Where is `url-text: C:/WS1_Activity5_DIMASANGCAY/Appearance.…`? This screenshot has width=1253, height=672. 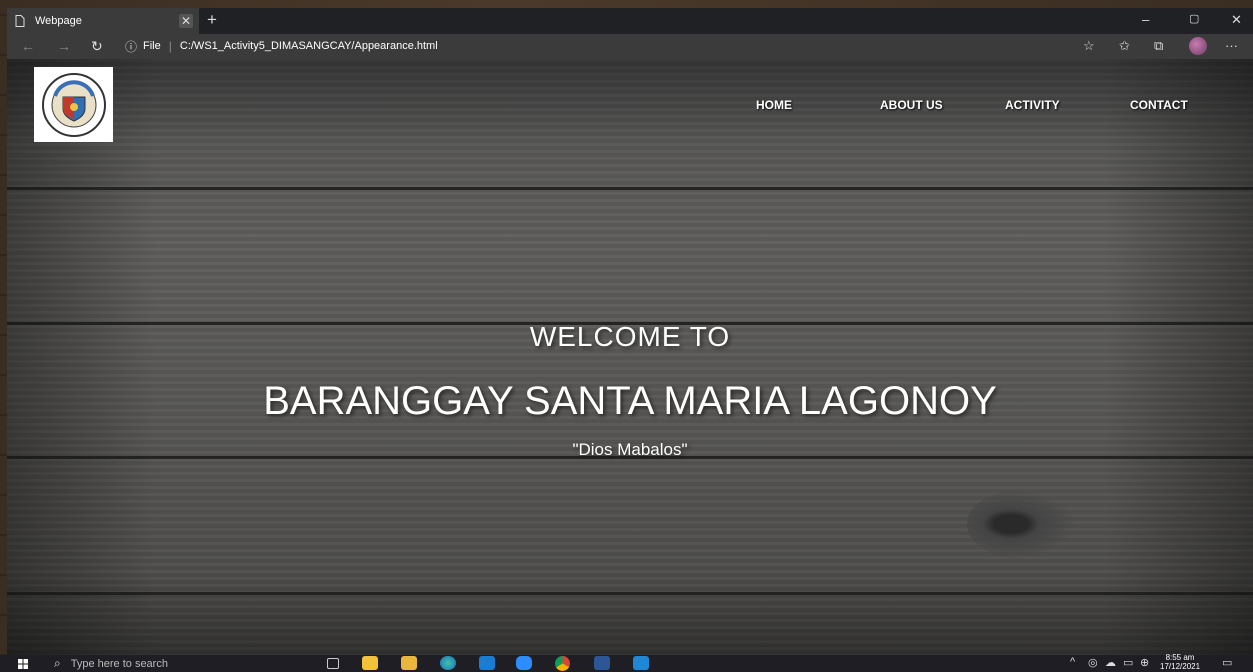 url-text: C:/WS1_Activity5_DIMASANGCAY/Appearance.… is located at coordinates (309, 46).